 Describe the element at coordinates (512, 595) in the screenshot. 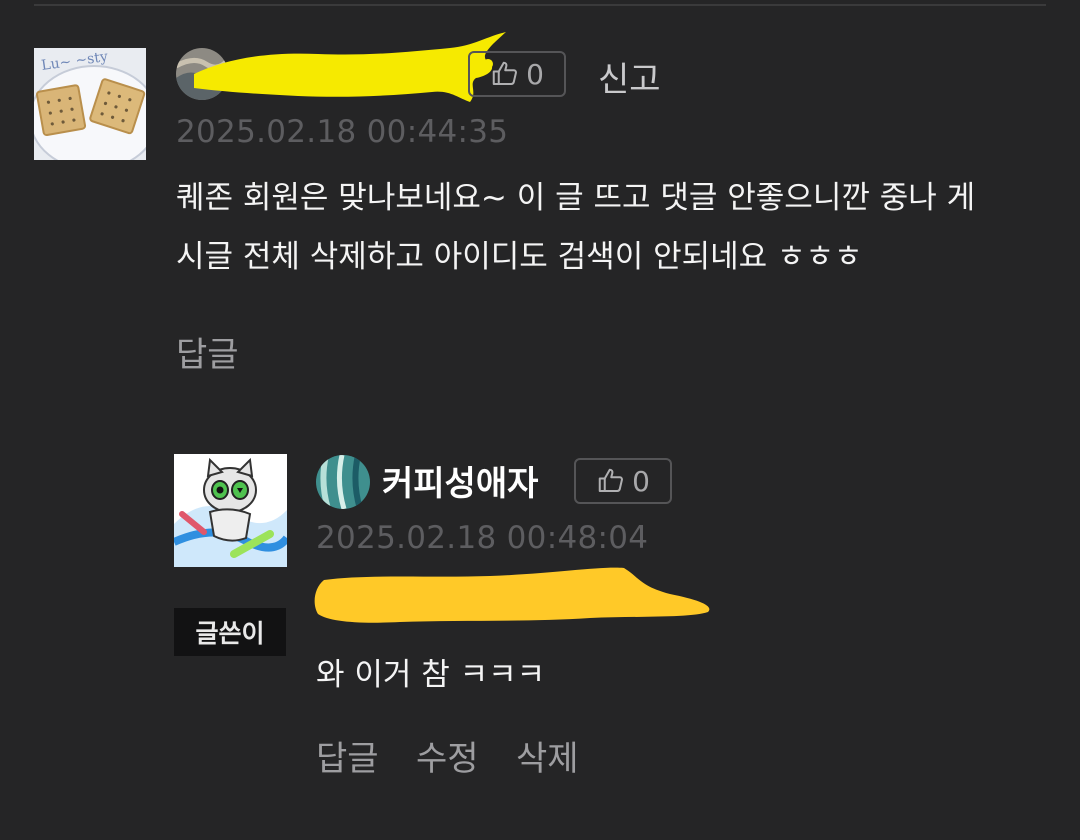

I see `redaction-scribble` at that location.